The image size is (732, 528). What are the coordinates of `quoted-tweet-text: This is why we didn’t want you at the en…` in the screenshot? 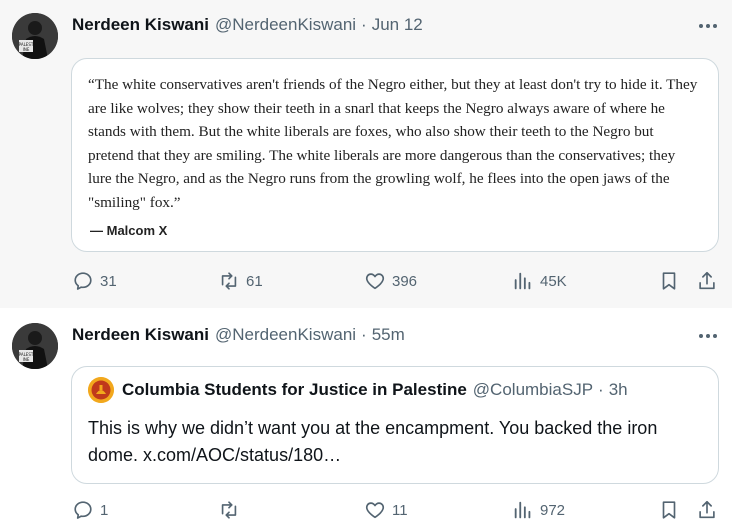 It's located at (373, 441).